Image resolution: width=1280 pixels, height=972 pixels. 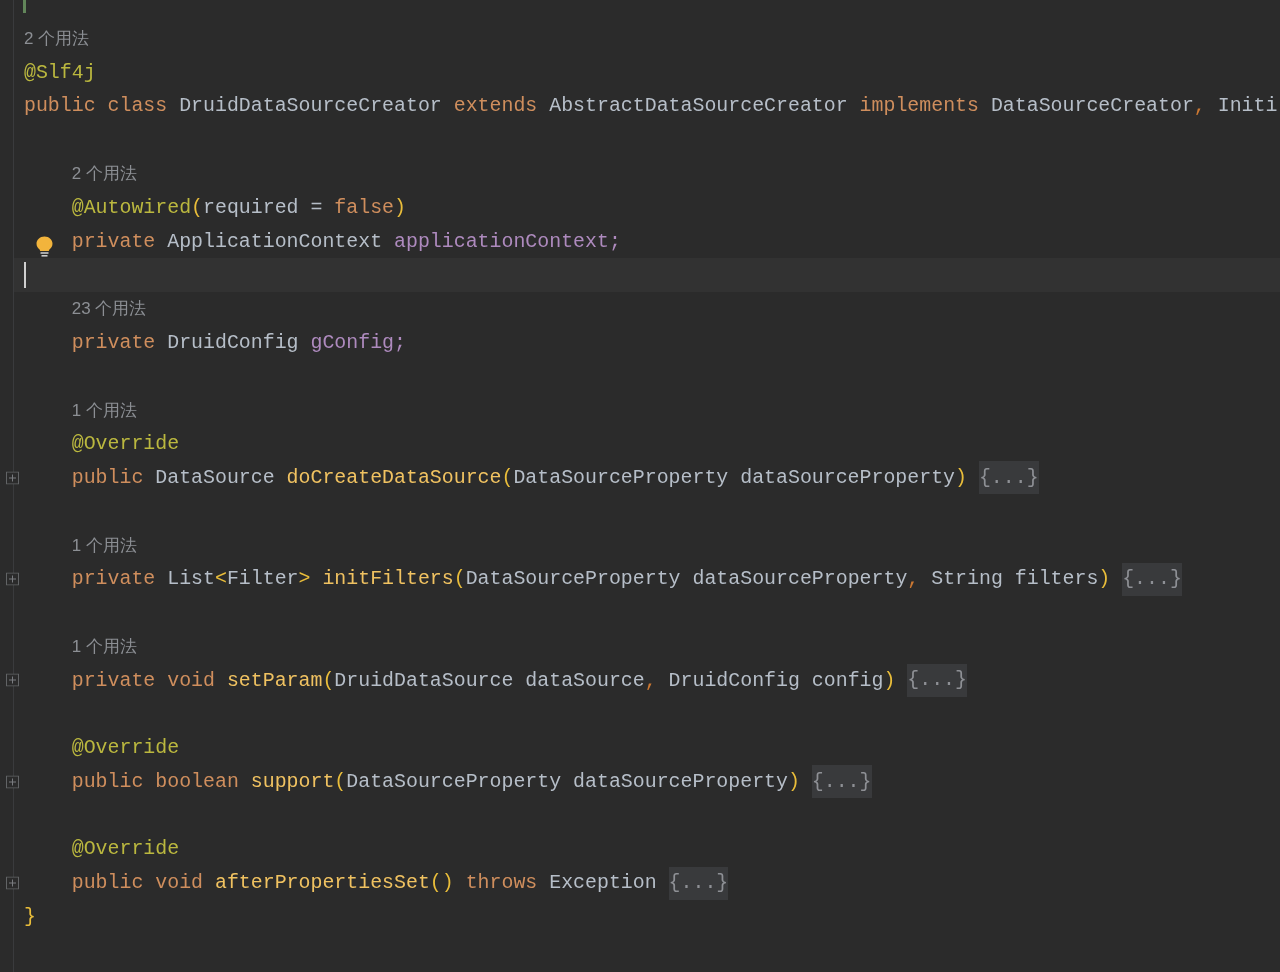 I want to click on text-caret, so click(x=25, y=275).